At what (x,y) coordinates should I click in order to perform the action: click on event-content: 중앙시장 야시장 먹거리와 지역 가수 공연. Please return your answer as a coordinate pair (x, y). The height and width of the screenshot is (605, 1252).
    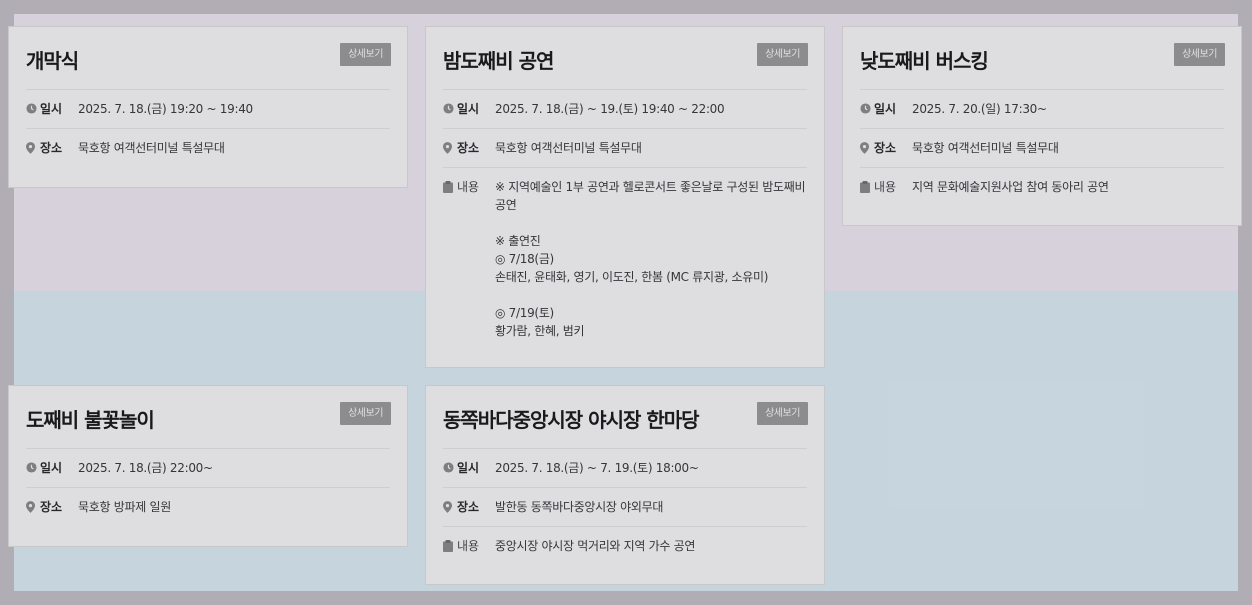
    Looking at the image, I should click on (595, 546).